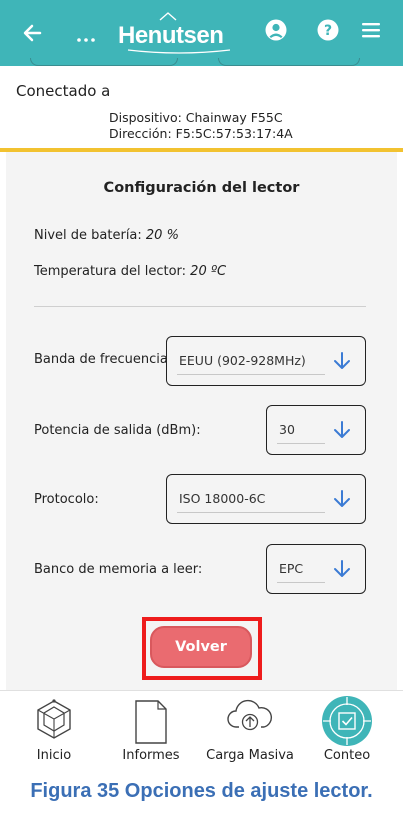 The width and height of the screenshot is (403, 819). I want to click on nav-item-conteo: Conteo, so click(347, 728).